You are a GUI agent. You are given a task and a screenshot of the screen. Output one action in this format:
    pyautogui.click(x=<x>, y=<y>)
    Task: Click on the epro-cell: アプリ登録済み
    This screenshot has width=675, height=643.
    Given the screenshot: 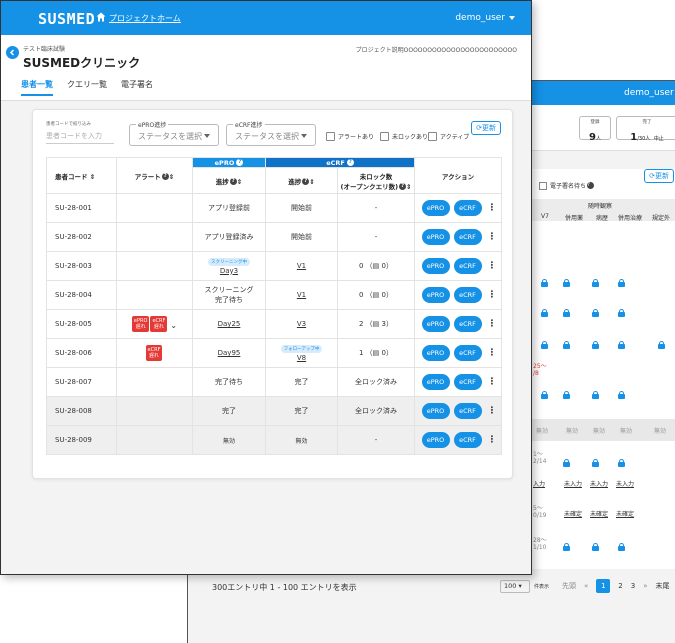 What is the action you would take?
    pyautogui.click(x=229, y=237)
    